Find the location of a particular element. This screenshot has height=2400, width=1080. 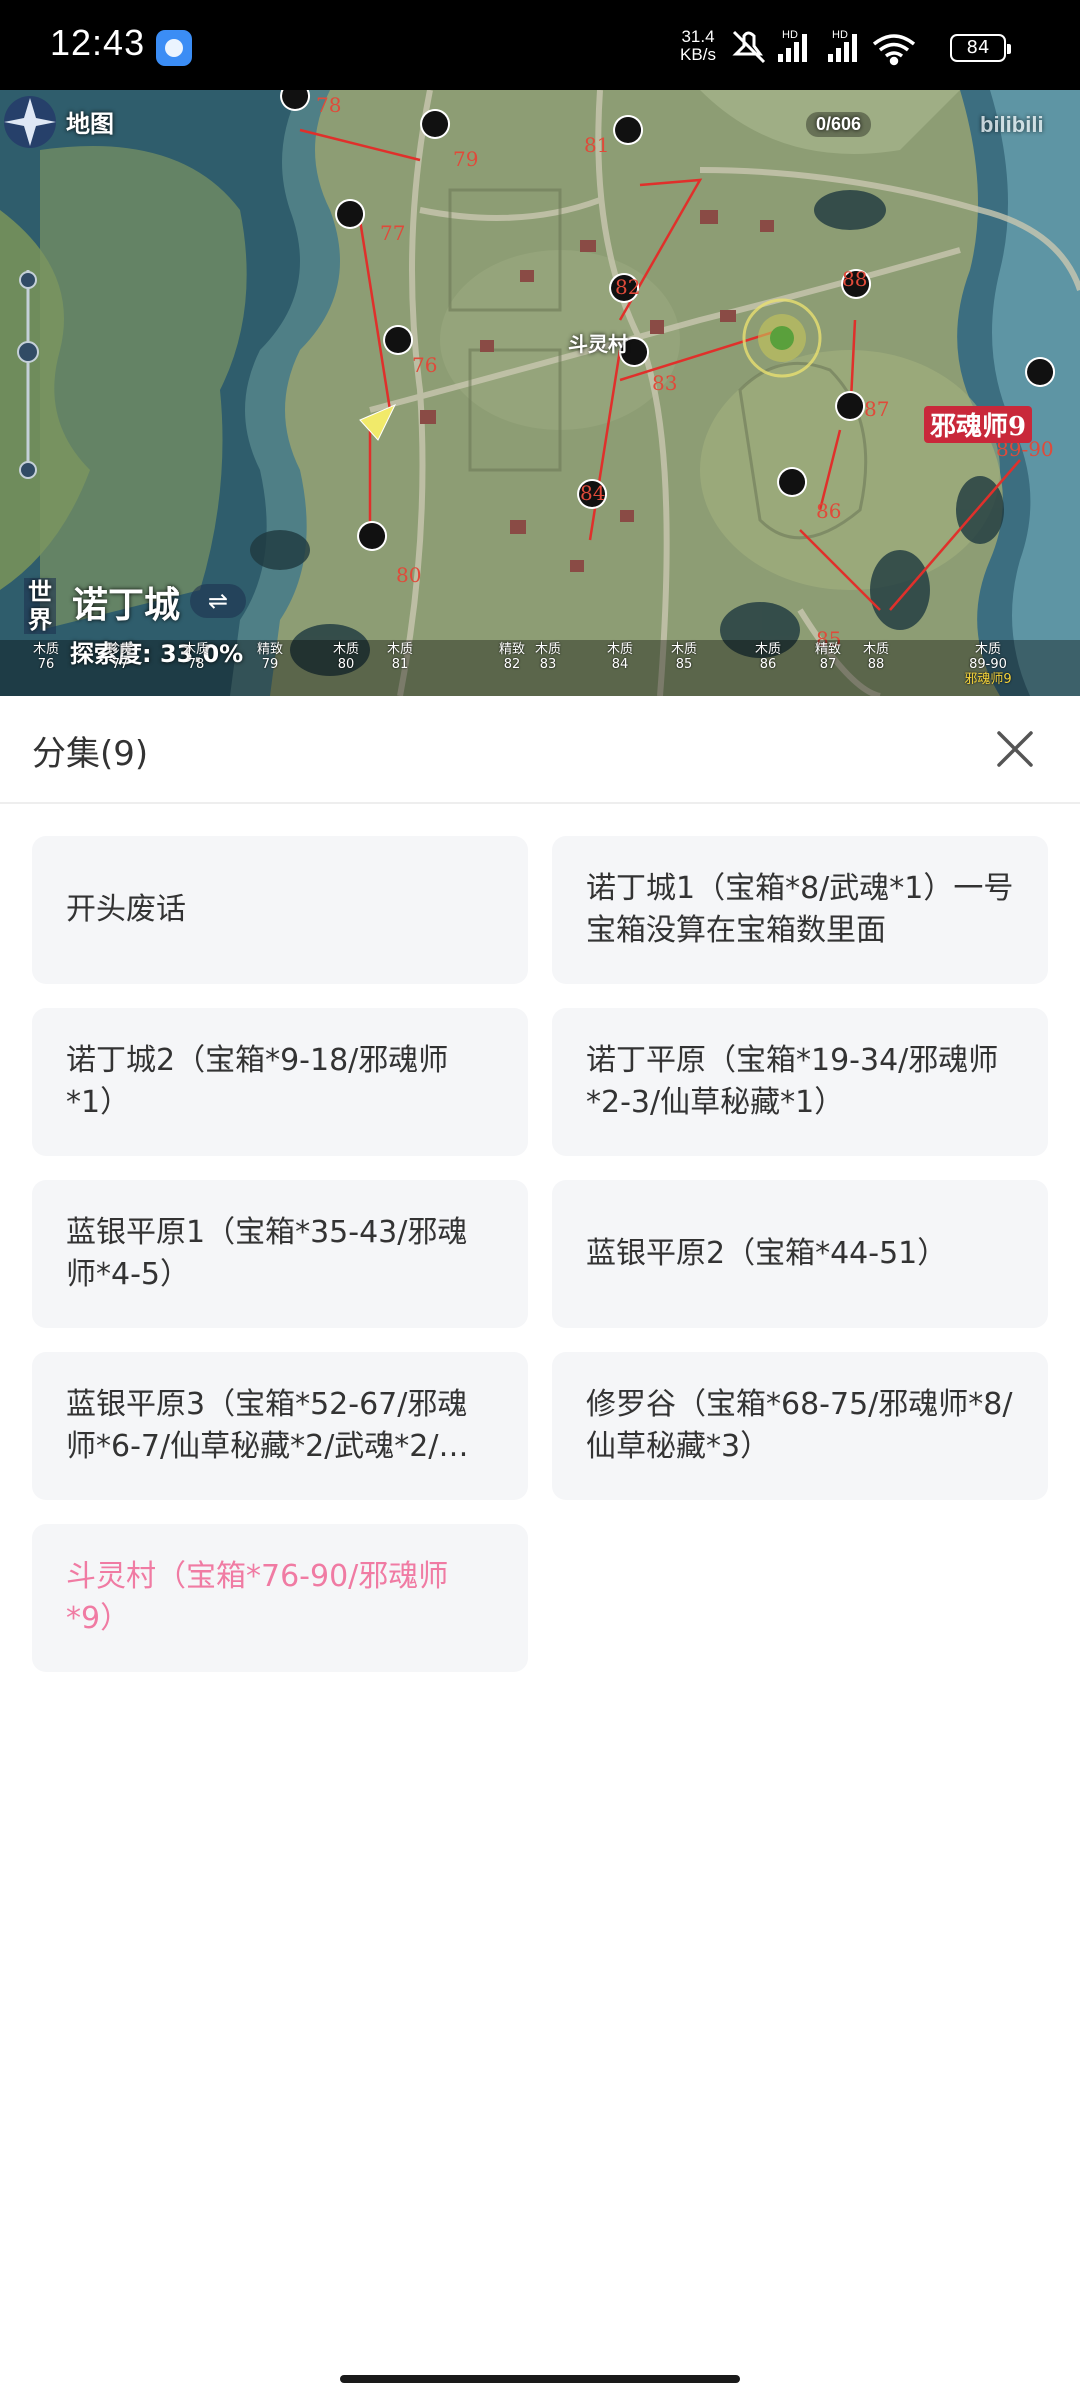

timeline-tag: 精致 is located at coordinates (269, 649).